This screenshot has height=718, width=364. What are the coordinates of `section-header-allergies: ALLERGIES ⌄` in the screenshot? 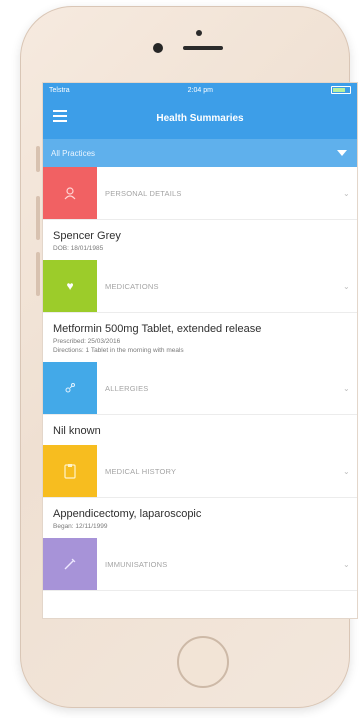 It's located at (200, 388).